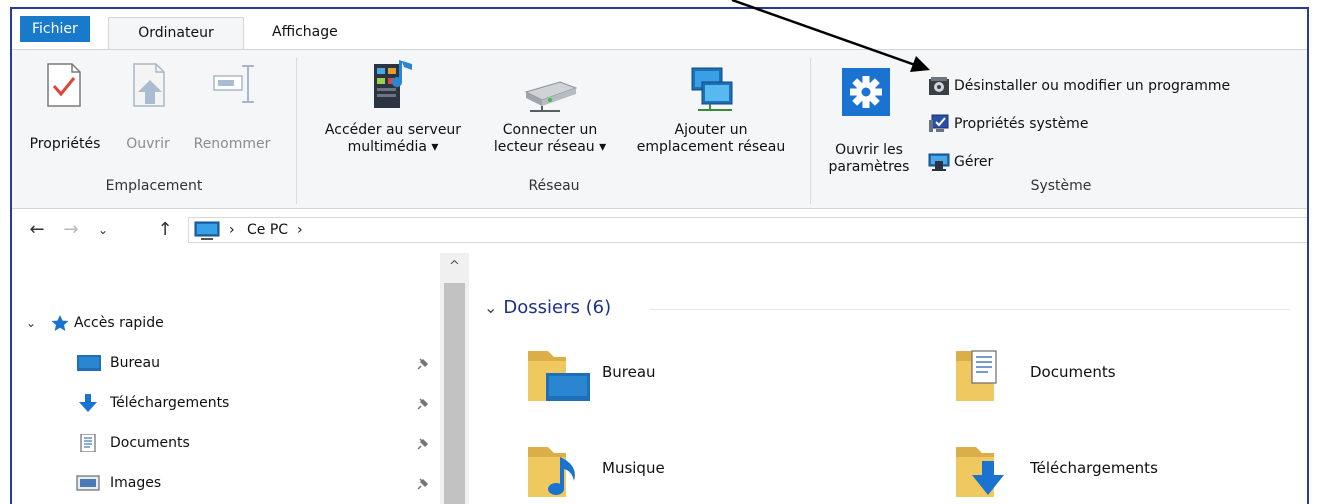 This screenshot has height=504, width=1319. What do you see at coordinates (559, 376) in the screenshot?
I see `folder-desktop-icon` at bounding box center [559, 376].